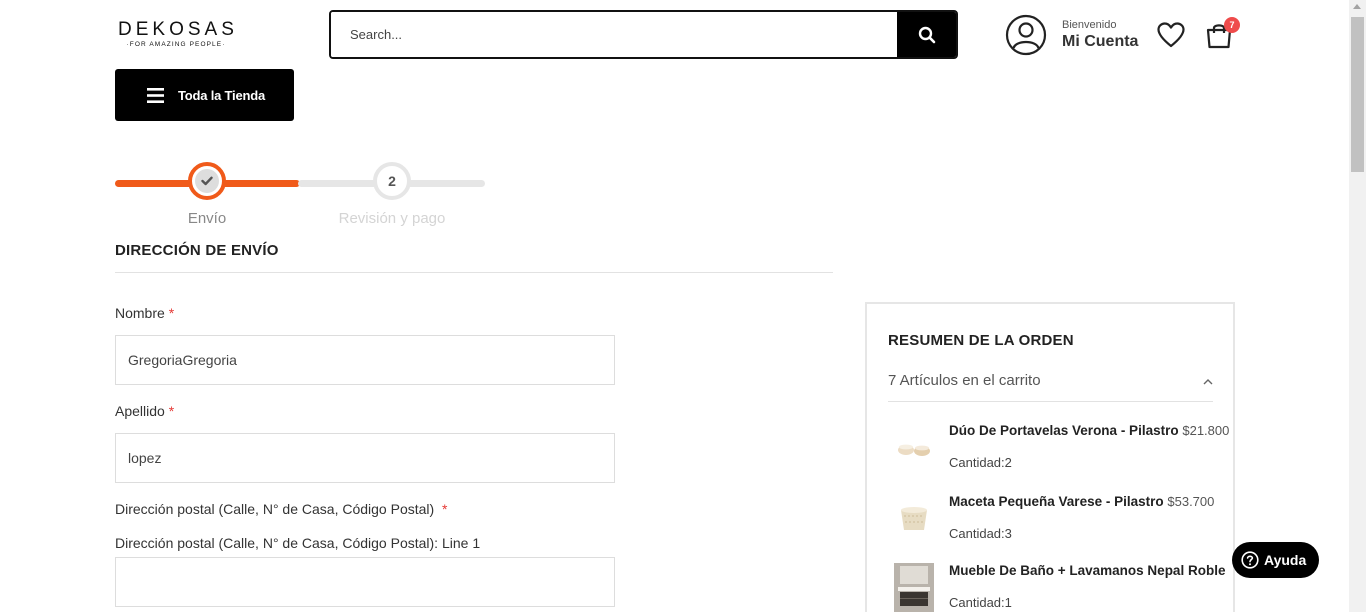  What do you see at coordinates (1357, 306) in the screenshot?
I see `page-scrollbar` at bounding box center [1357, 306].